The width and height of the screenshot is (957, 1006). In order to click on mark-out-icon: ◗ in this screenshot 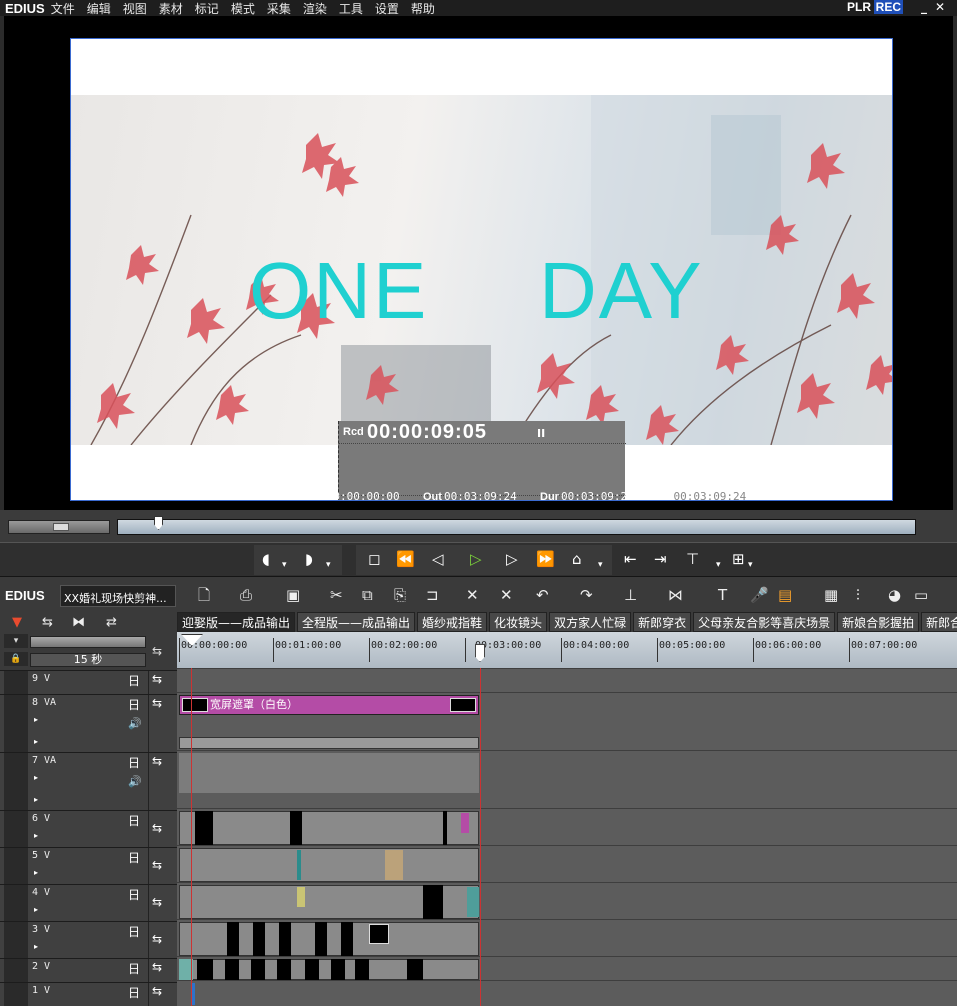, I will do `click(309, 559)`.